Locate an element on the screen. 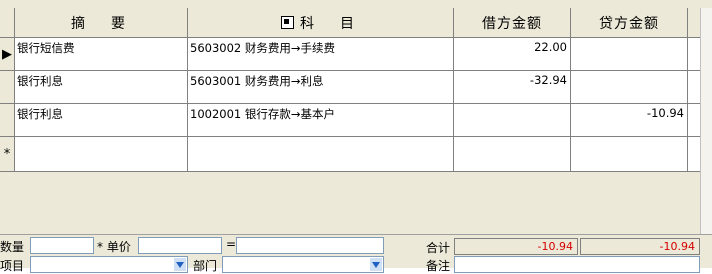  new-row-account is located at coordinates (321, 154).